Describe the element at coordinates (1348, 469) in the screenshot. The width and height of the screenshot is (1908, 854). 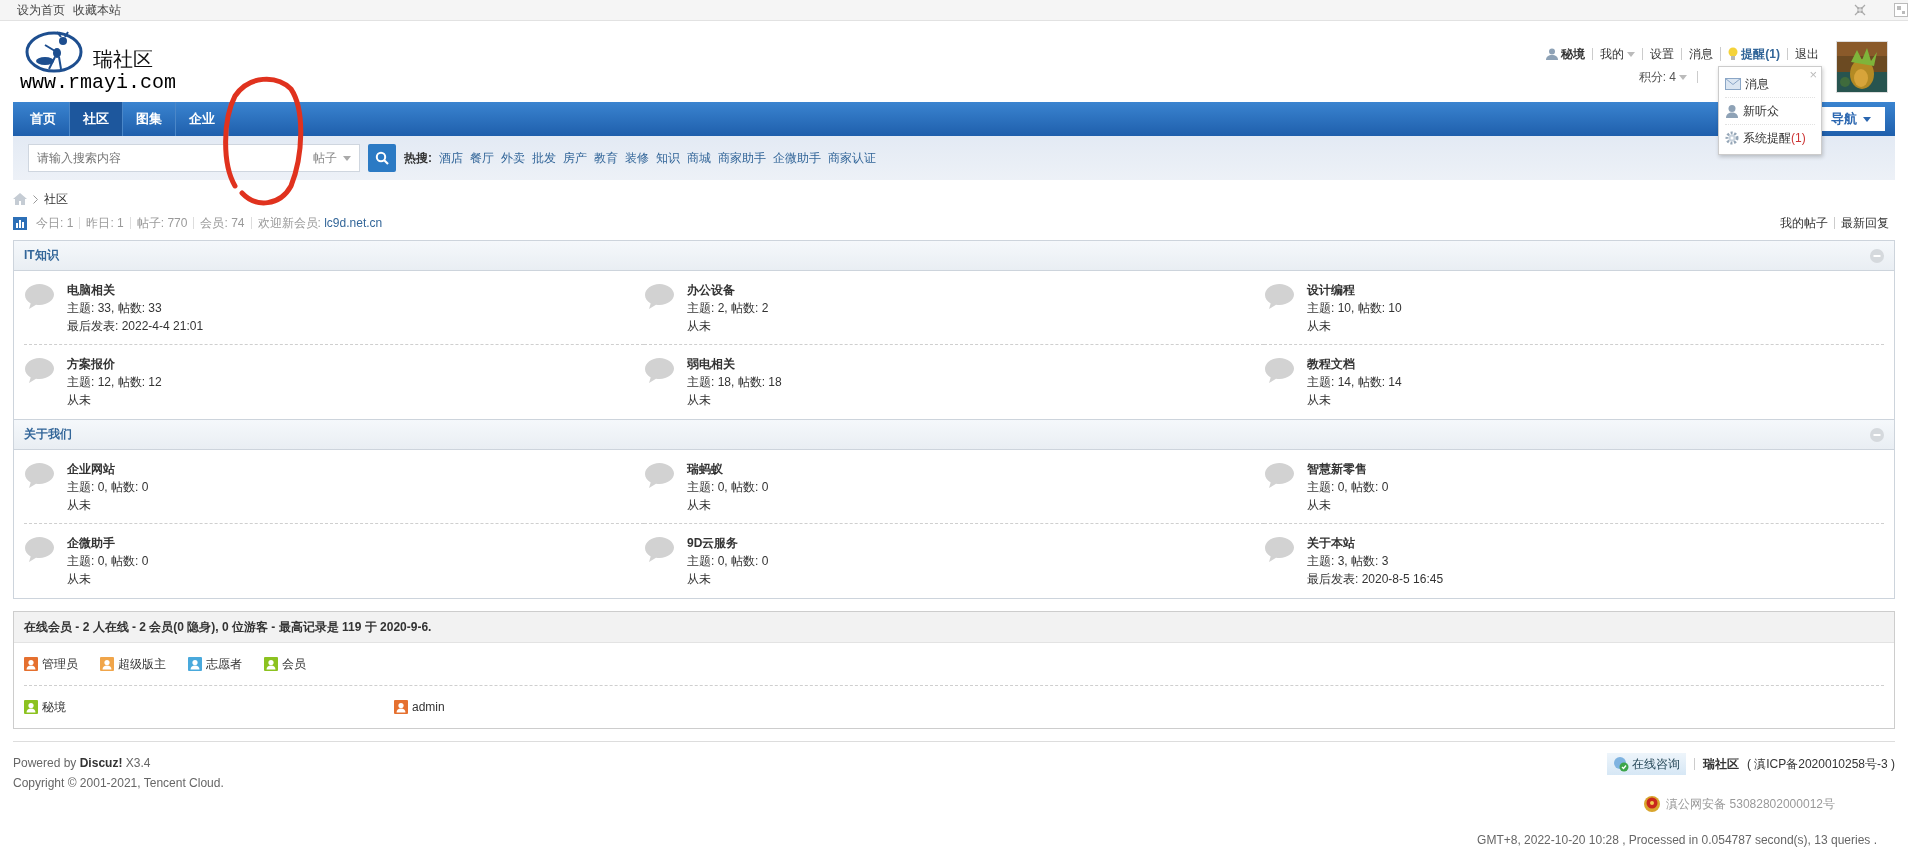
I see `forum-title: 智慧新零售` at that location.